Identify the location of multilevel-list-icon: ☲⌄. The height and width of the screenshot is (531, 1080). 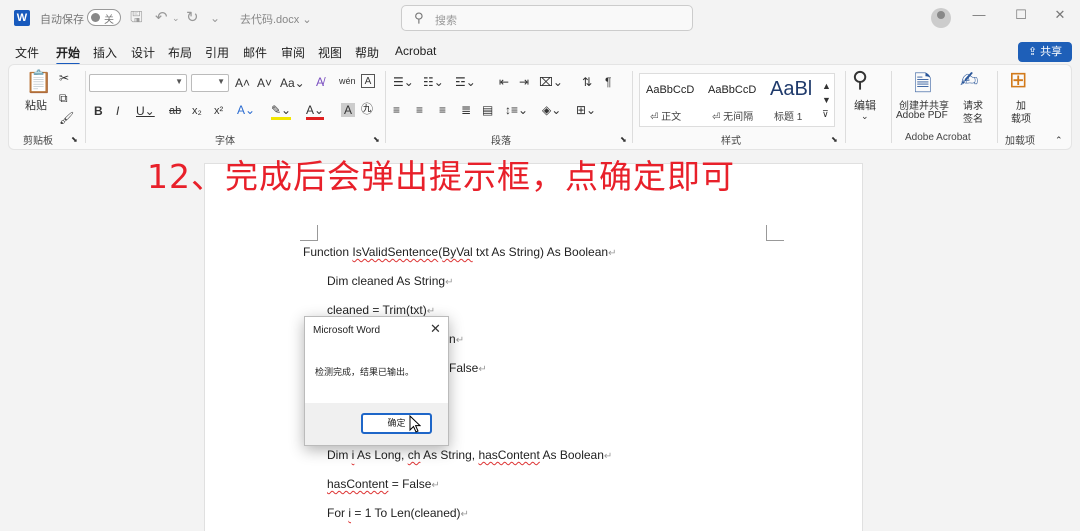
(465, 82).